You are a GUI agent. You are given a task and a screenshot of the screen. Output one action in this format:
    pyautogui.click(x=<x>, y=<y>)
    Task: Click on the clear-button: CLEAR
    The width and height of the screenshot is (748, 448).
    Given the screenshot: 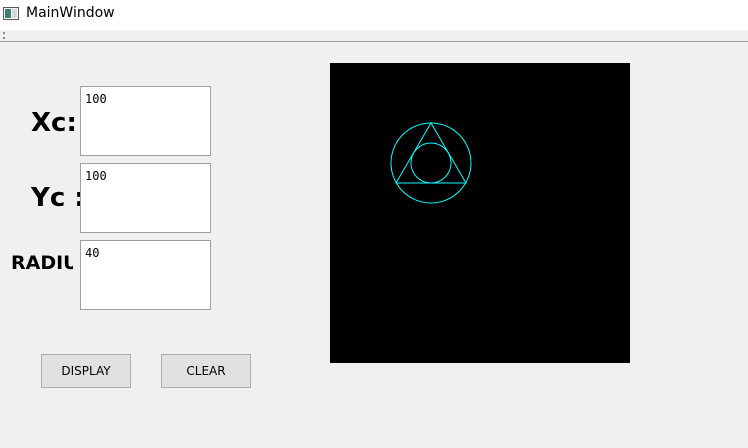 What is the action you would take?
    pyautogui.click(x=206, y=371)
    